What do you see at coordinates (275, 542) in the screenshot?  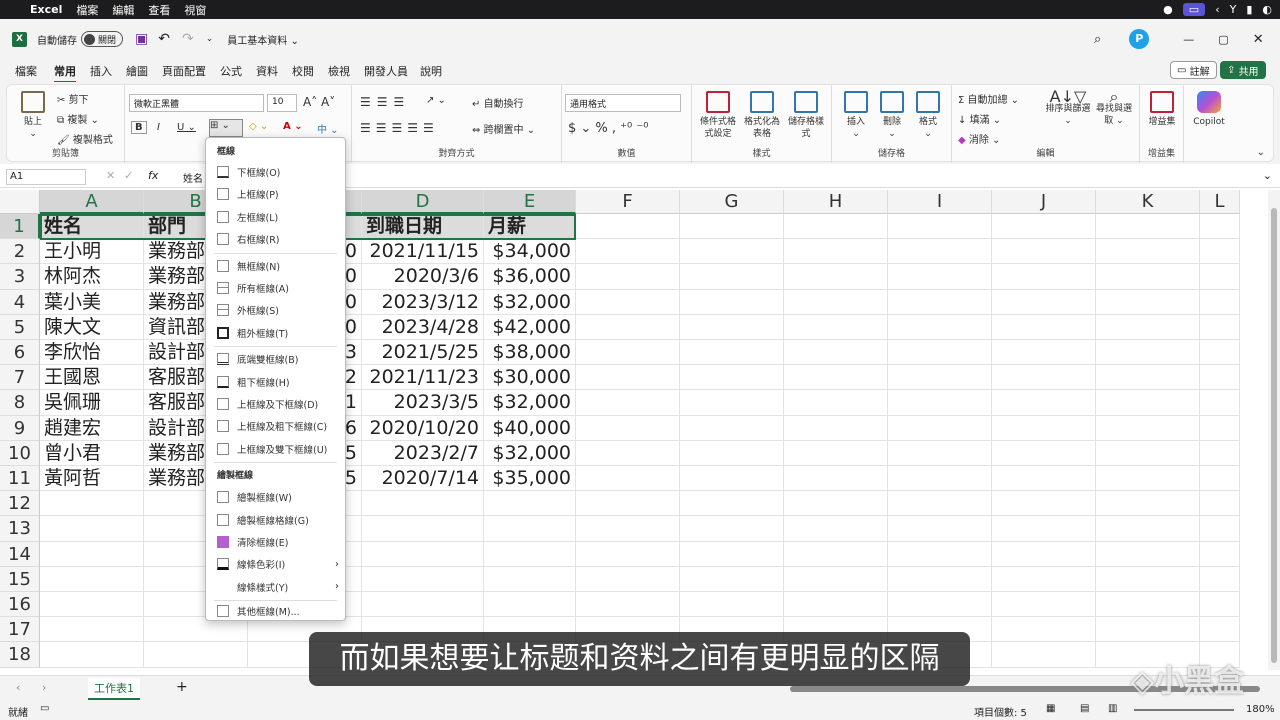 I see `draw-border-option: 清除框線(E)` at bounding box center [275, 542].